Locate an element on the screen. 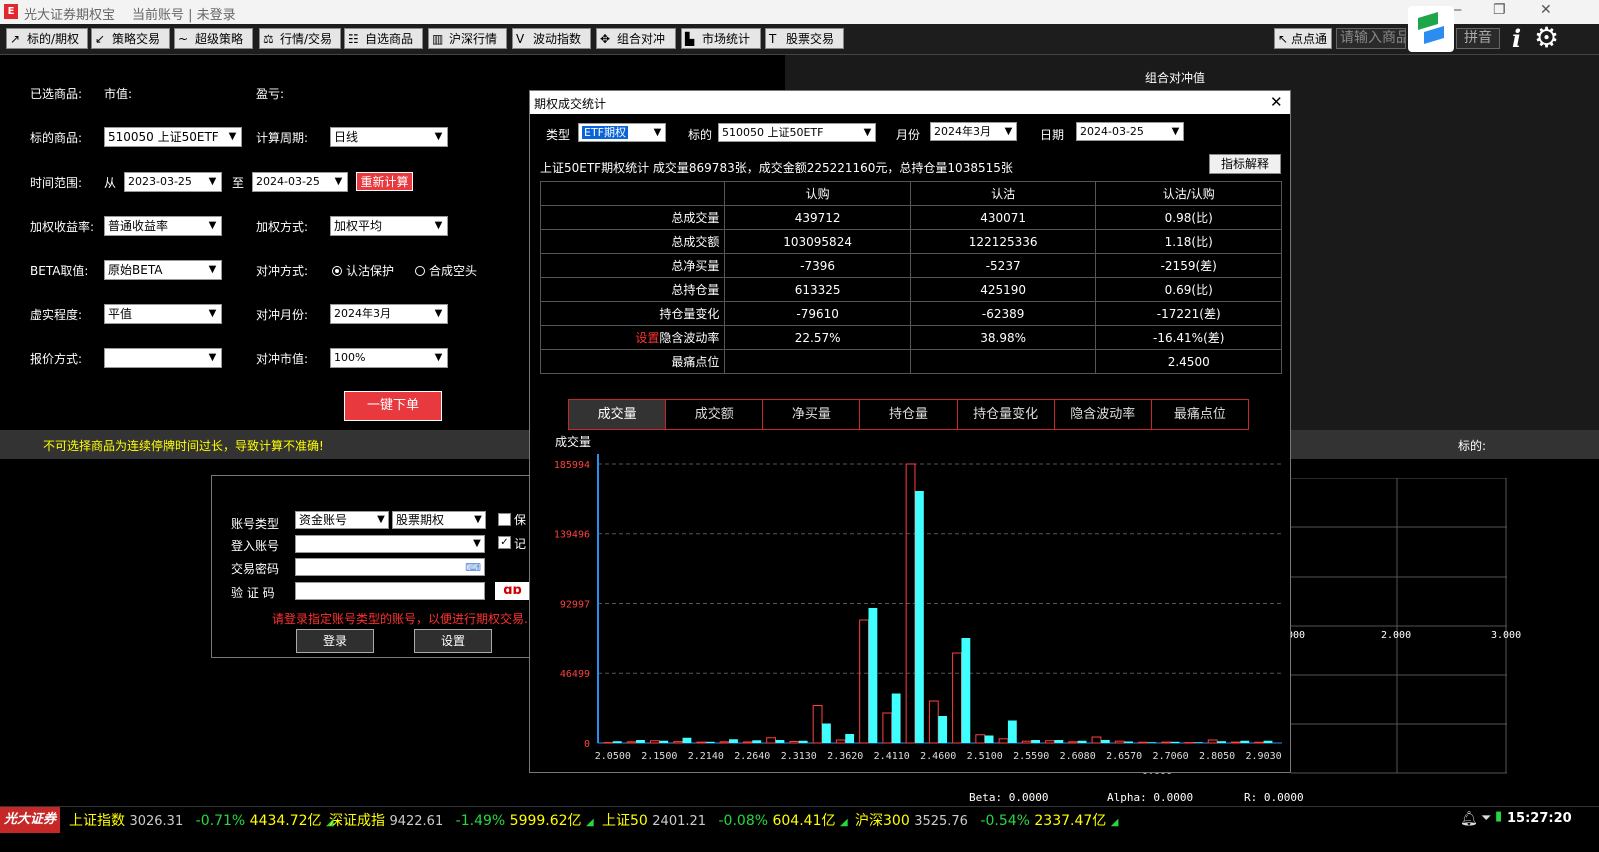 The image size is (1599, 852). keyboard-icon: ⌨ is located at coordinates (473, 568).